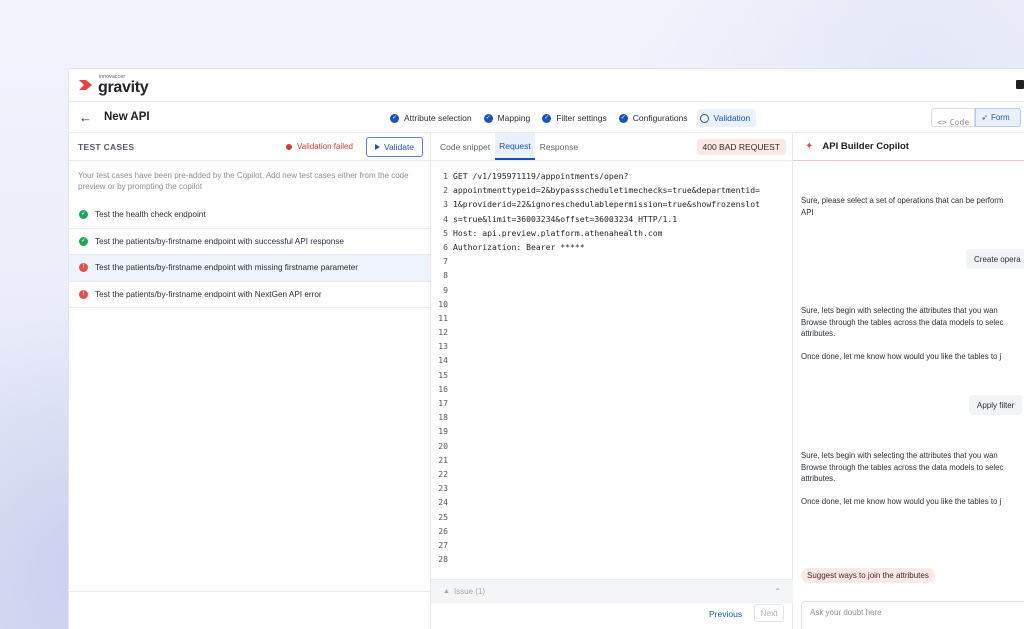 This screenshot has width=1024, height=629. Describe the element at coordinates (612, 591) in the screenshot. I see `issue-bar: ▲ Issue (1) ⌃` at that location.